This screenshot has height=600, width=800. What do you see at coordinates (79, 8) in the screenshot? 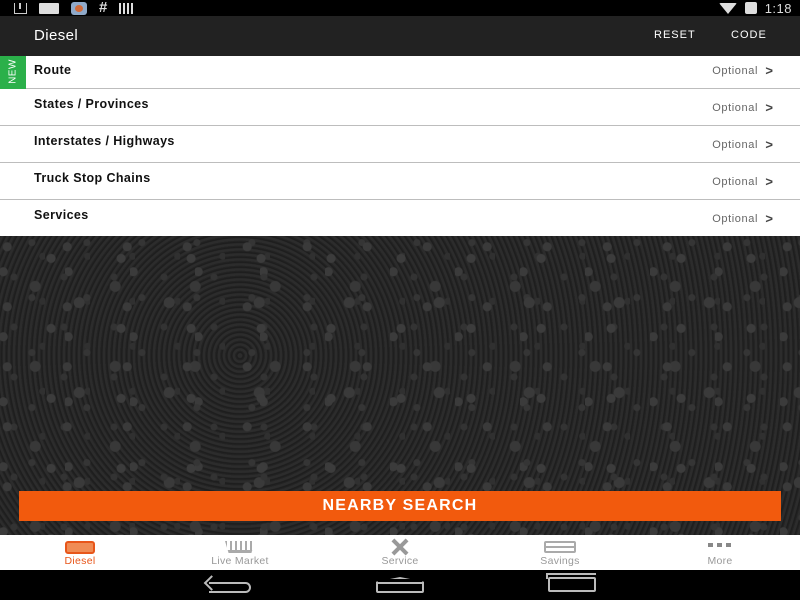
I see `app-icon` at bounding box center [79, 8].